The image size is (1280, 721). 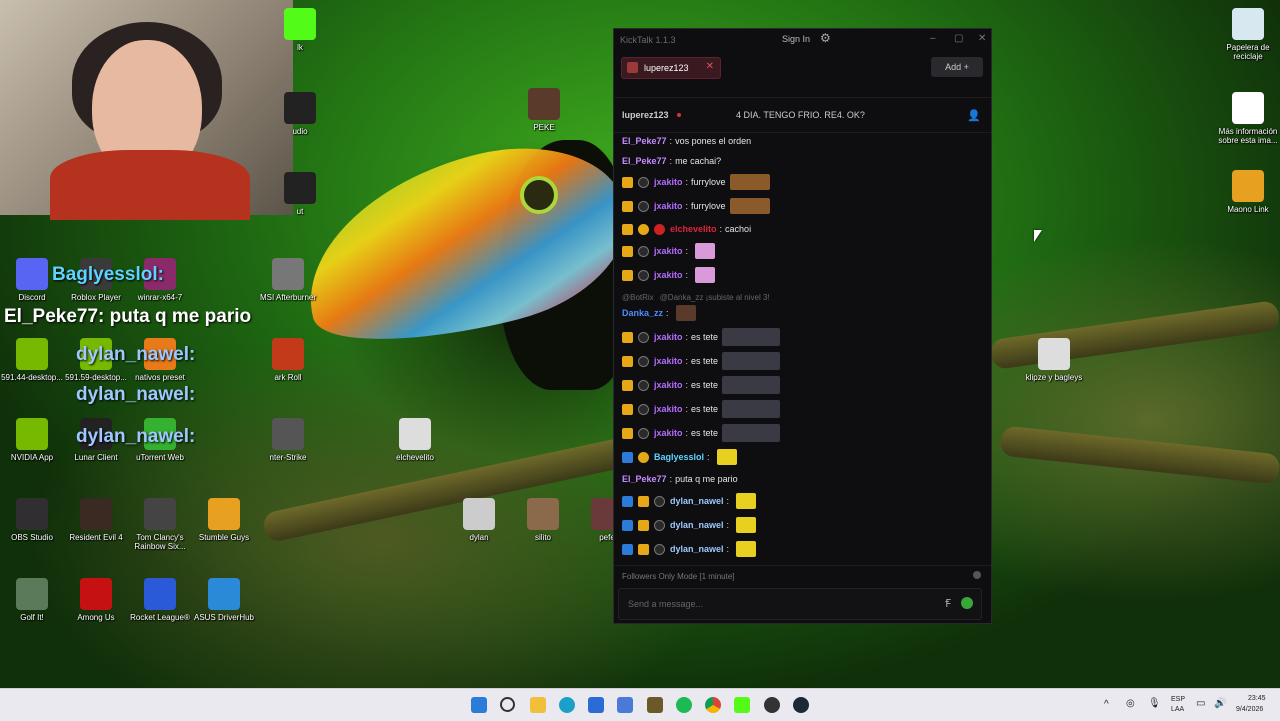 I want to click on minecraft-icon, so click(x=655, y=705).